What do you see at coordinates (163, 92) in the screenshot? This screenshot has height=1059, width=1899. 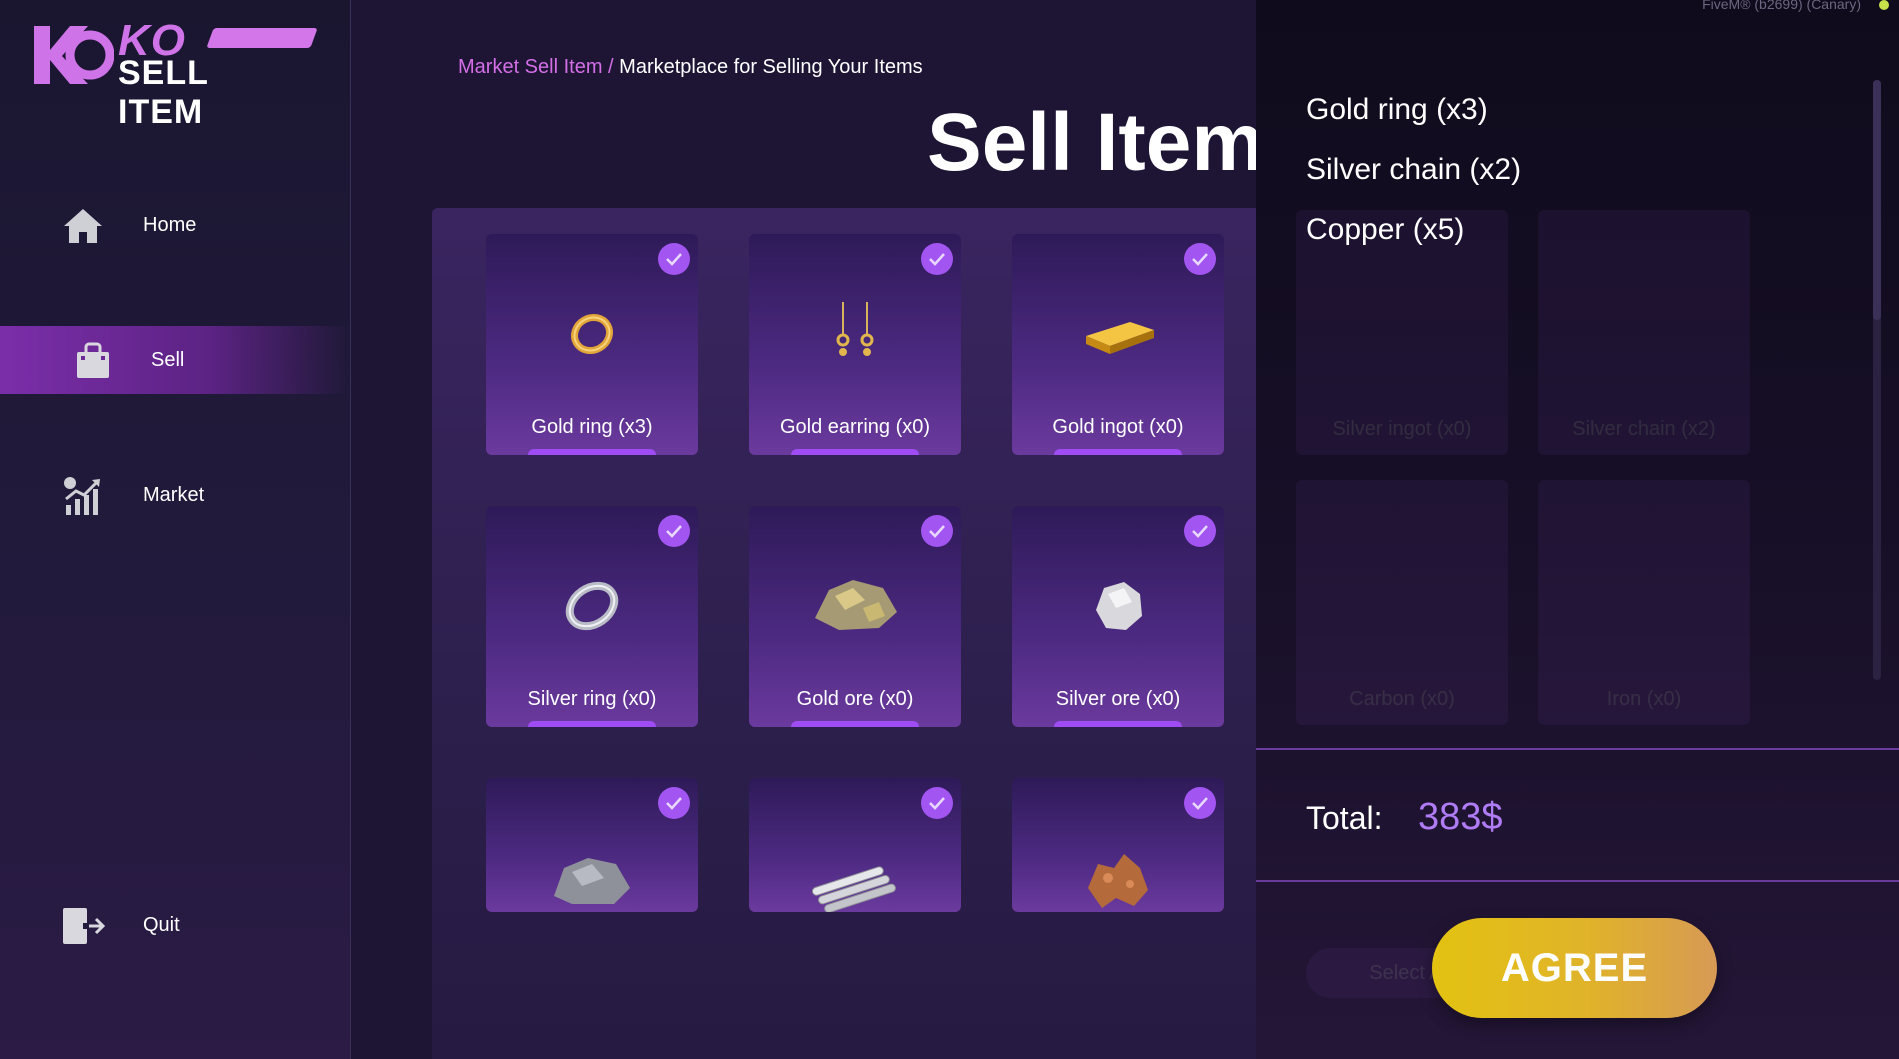 I see `logo-title: SELL ITEM` at bounding box center [163, 92].